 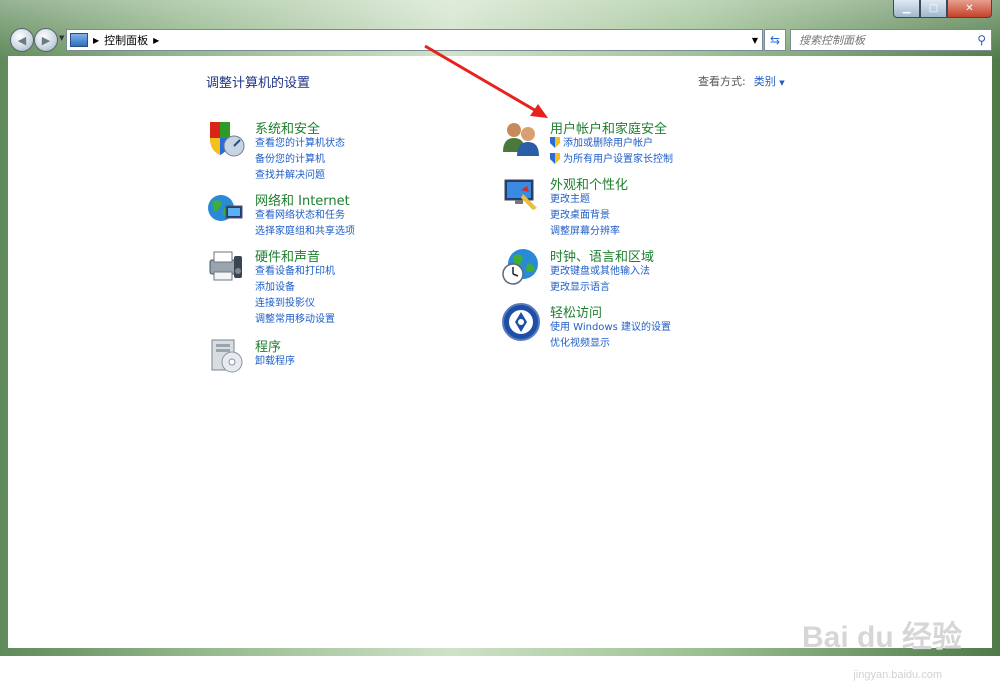 What do you see at coordinates (486, 81) in the screenshot?
I see `annotation-arrow-icon` at bounding box center [486, 81].